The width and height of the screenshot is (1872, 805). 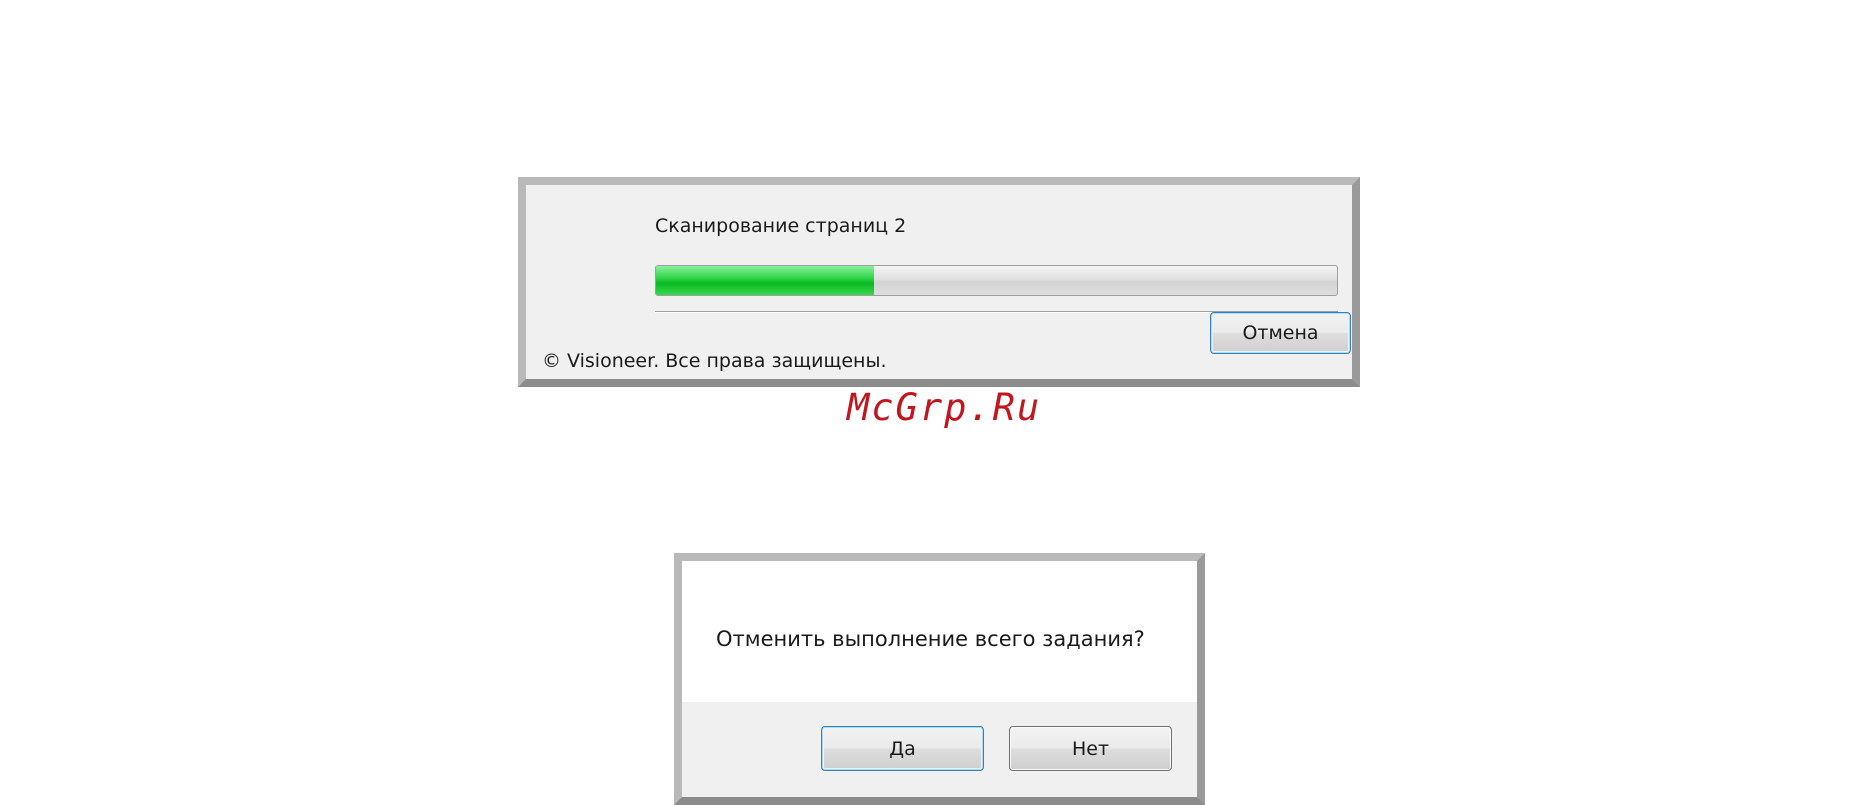 I want to click on no-button: Нет, so click(x=1090, y=748).